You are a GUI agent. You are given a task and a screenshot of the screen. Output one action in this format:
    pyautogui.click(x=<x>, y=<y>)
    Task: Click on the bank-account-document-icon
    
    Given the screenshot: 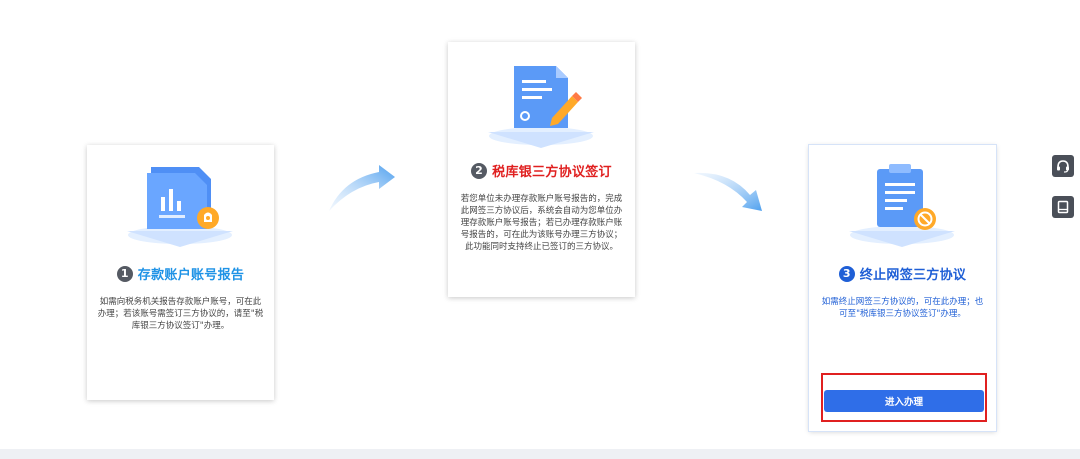 What is the action you would take?
    pyautogui.click(x=180, y=207)
    